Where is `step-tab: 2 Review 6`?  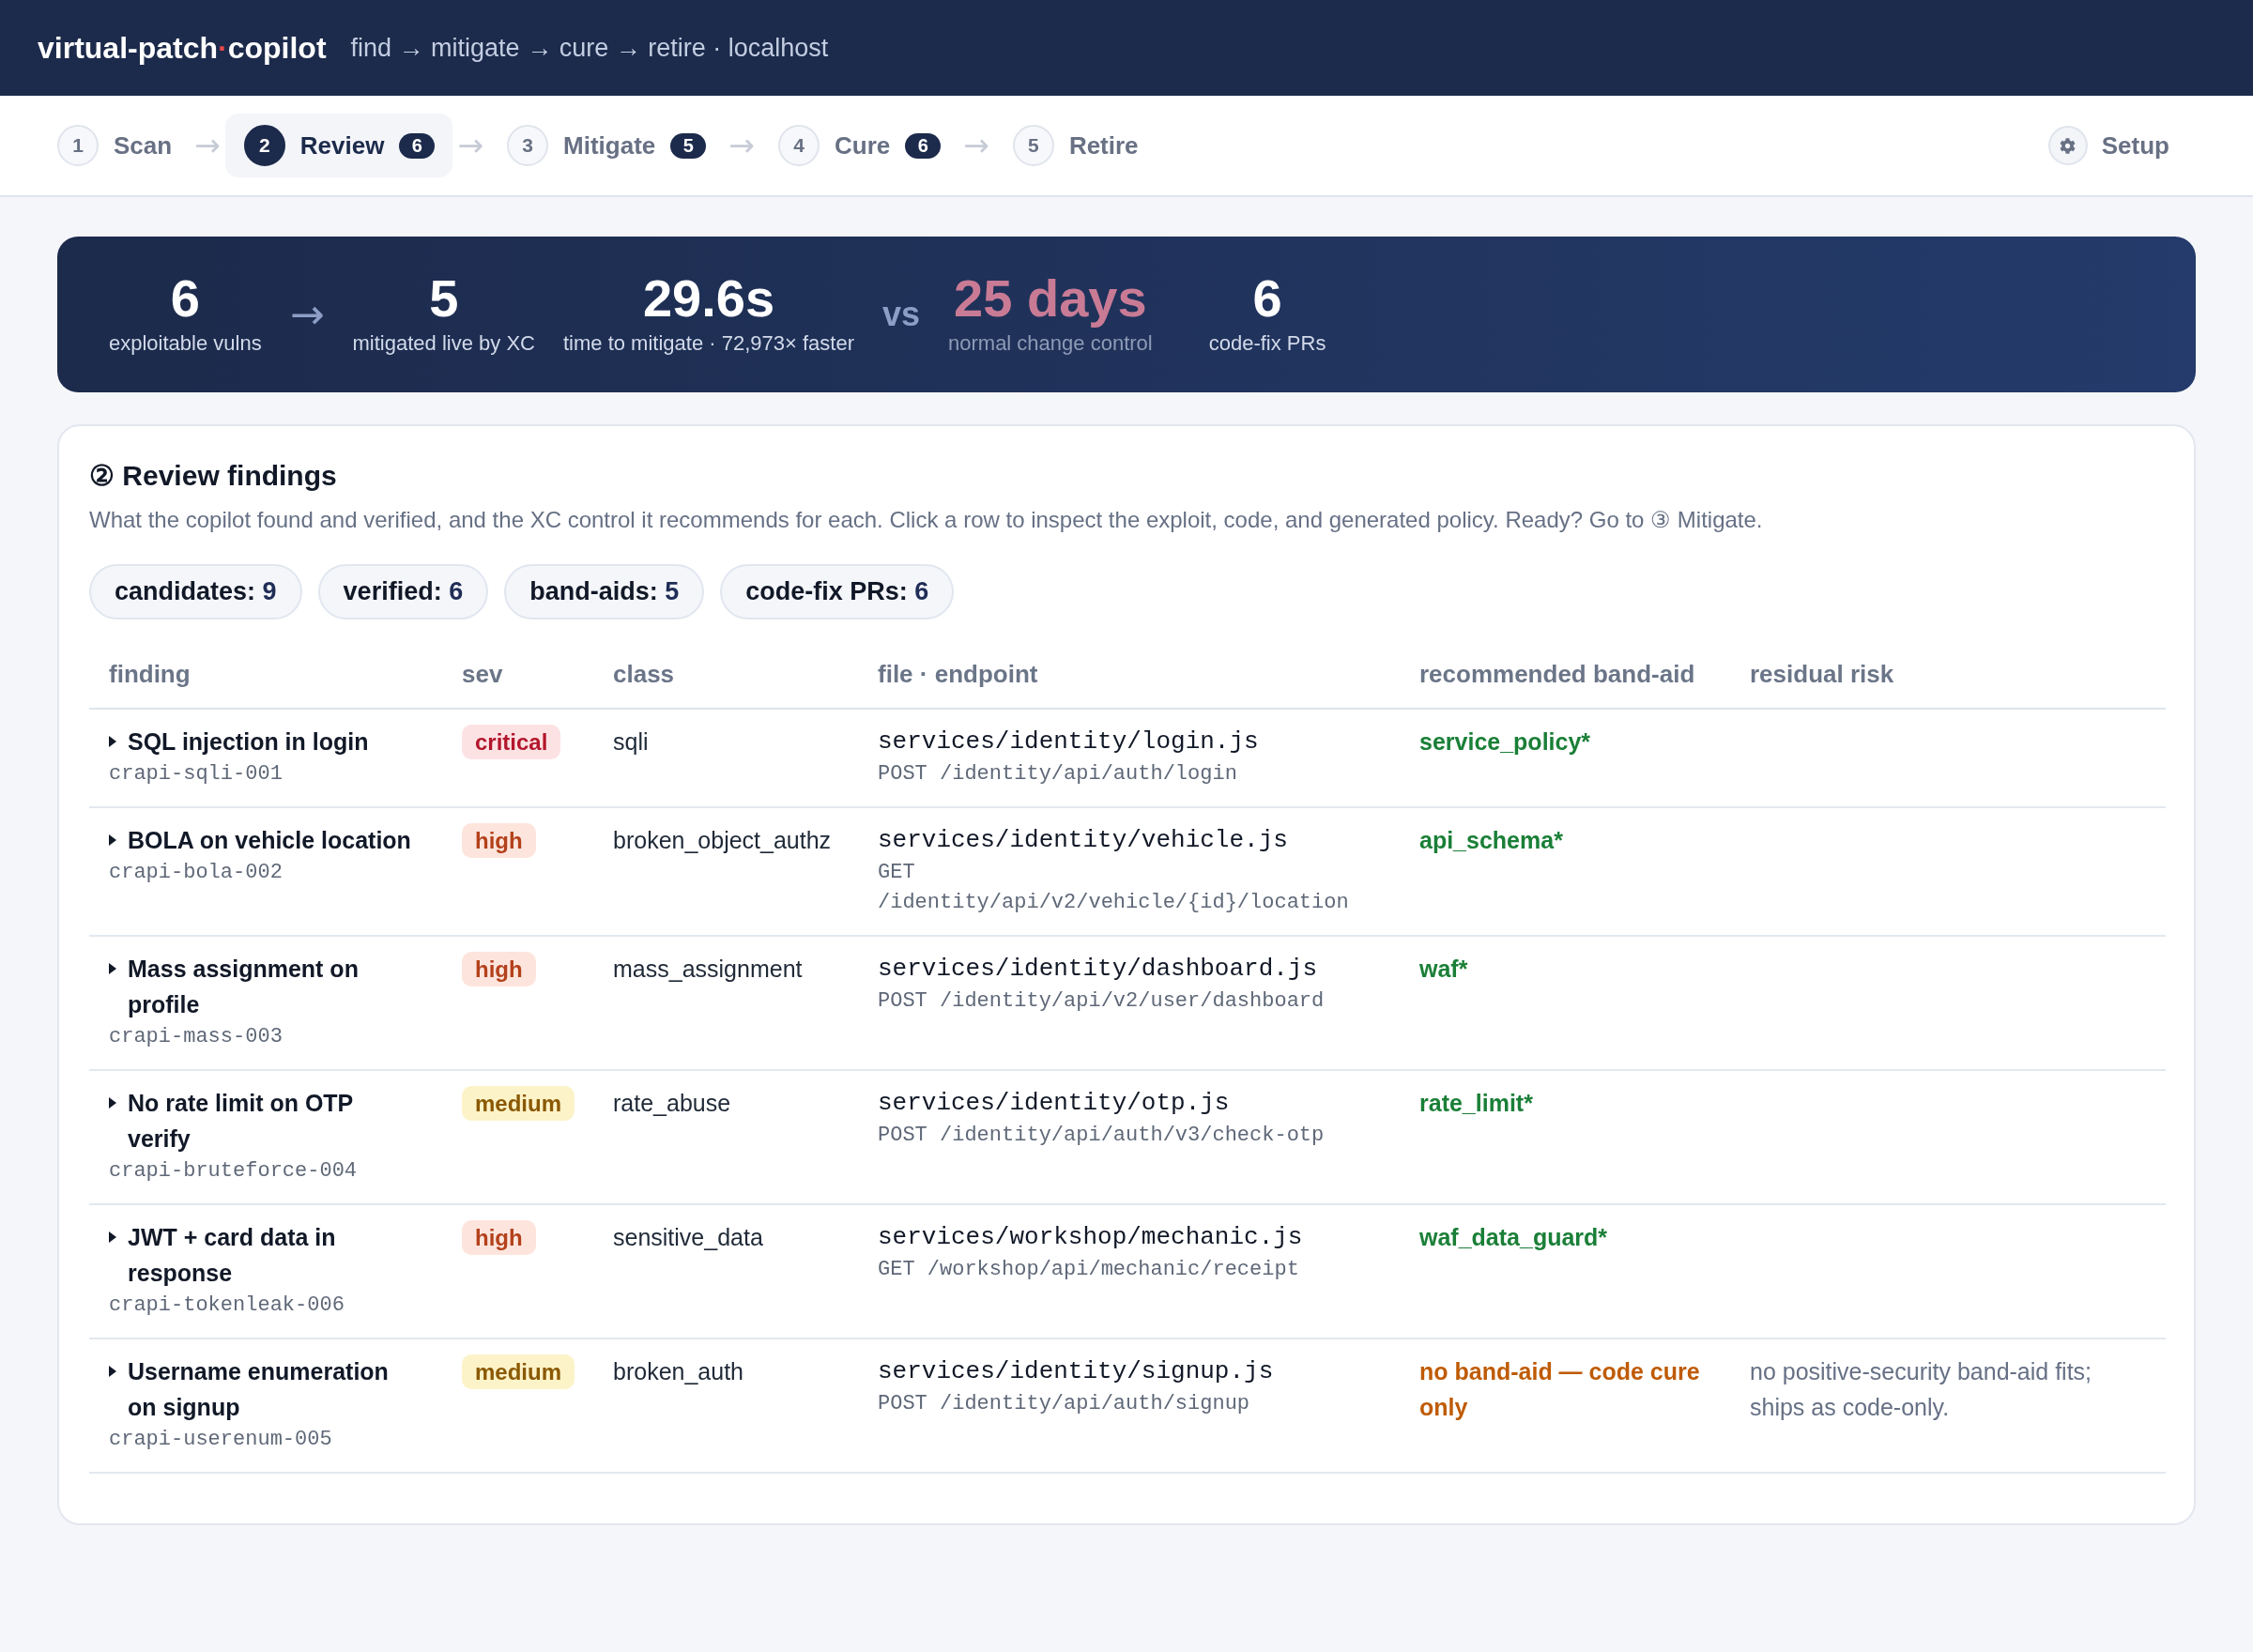
step-tab: 2 Review 6 is located at coordinates (339, 145).